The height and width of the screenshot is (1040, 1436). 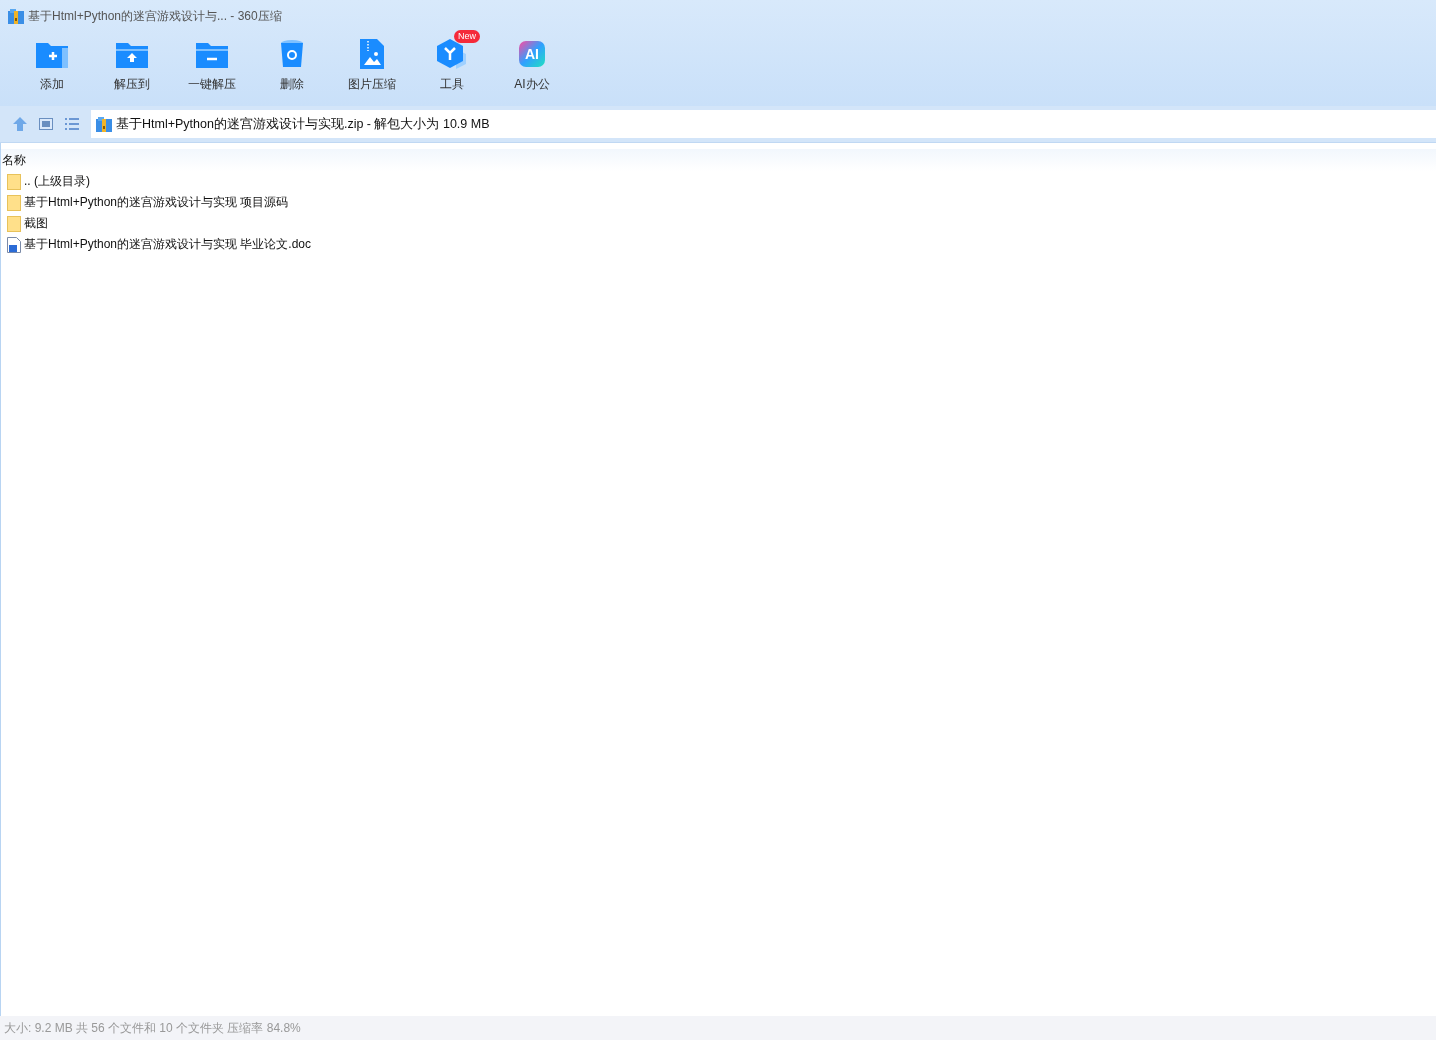 I want to click on folder-upload-icon, so click(x=132, y=54).